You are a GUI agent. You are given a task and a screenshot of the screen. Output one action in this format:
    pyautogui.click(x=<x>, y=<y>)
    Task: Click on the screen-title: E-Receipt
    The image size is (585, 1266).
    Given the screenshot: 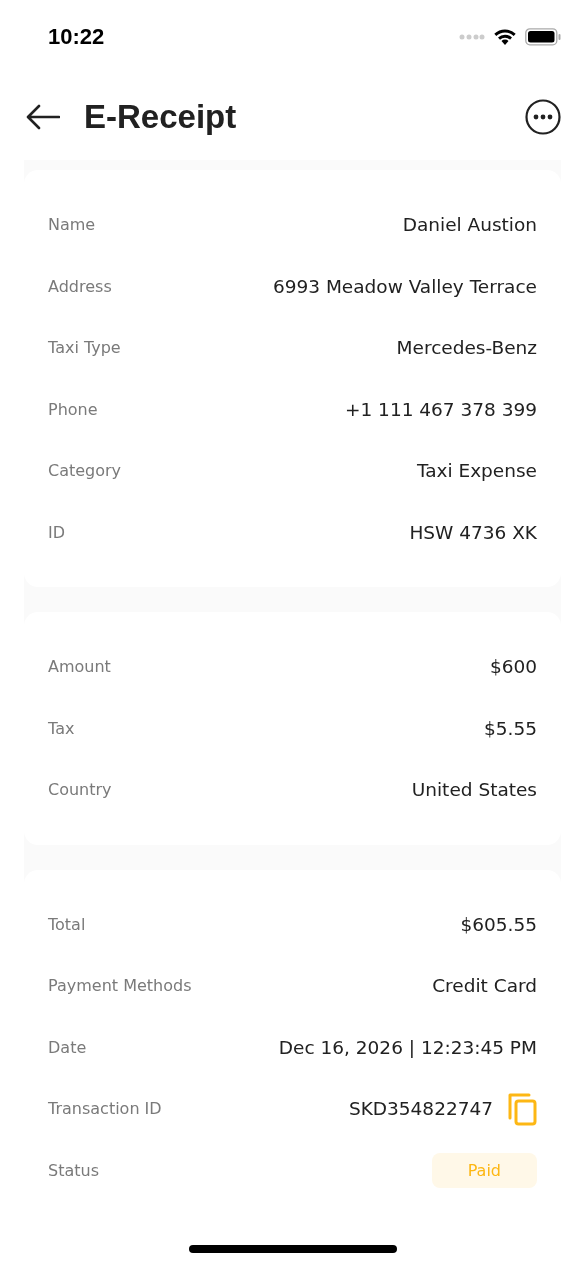 What is the action you would take?
    pyautogui.click(x=161, y=117)
    